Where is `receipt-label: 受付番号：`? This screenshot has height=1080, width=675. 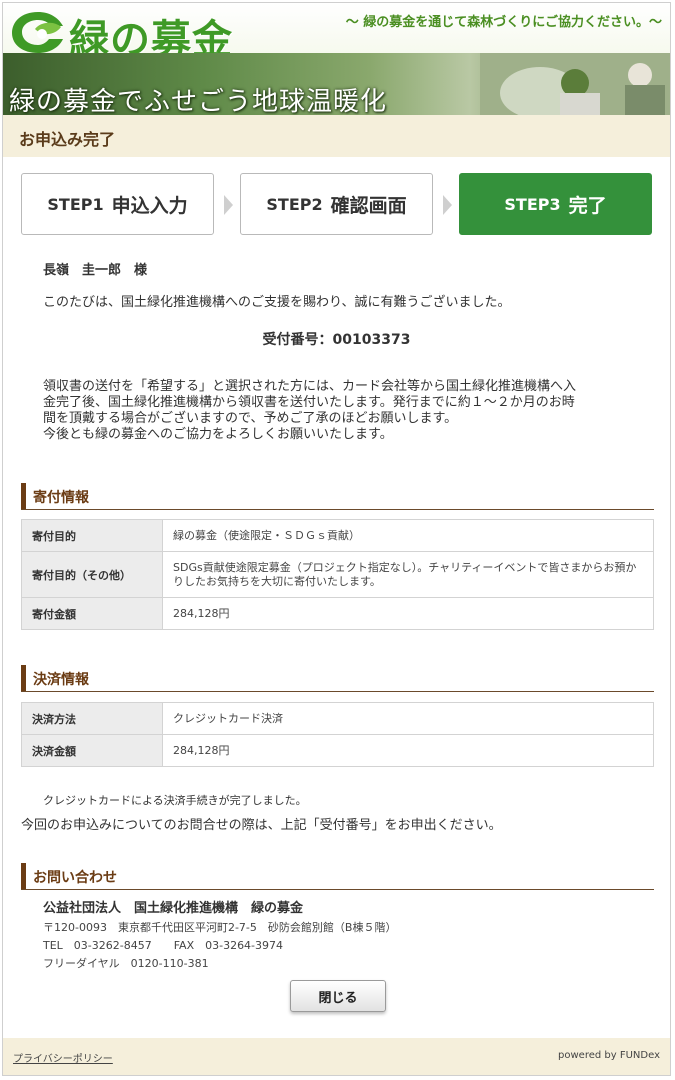
receipt-label: 受付番号： is located at coordinates (297, 340).